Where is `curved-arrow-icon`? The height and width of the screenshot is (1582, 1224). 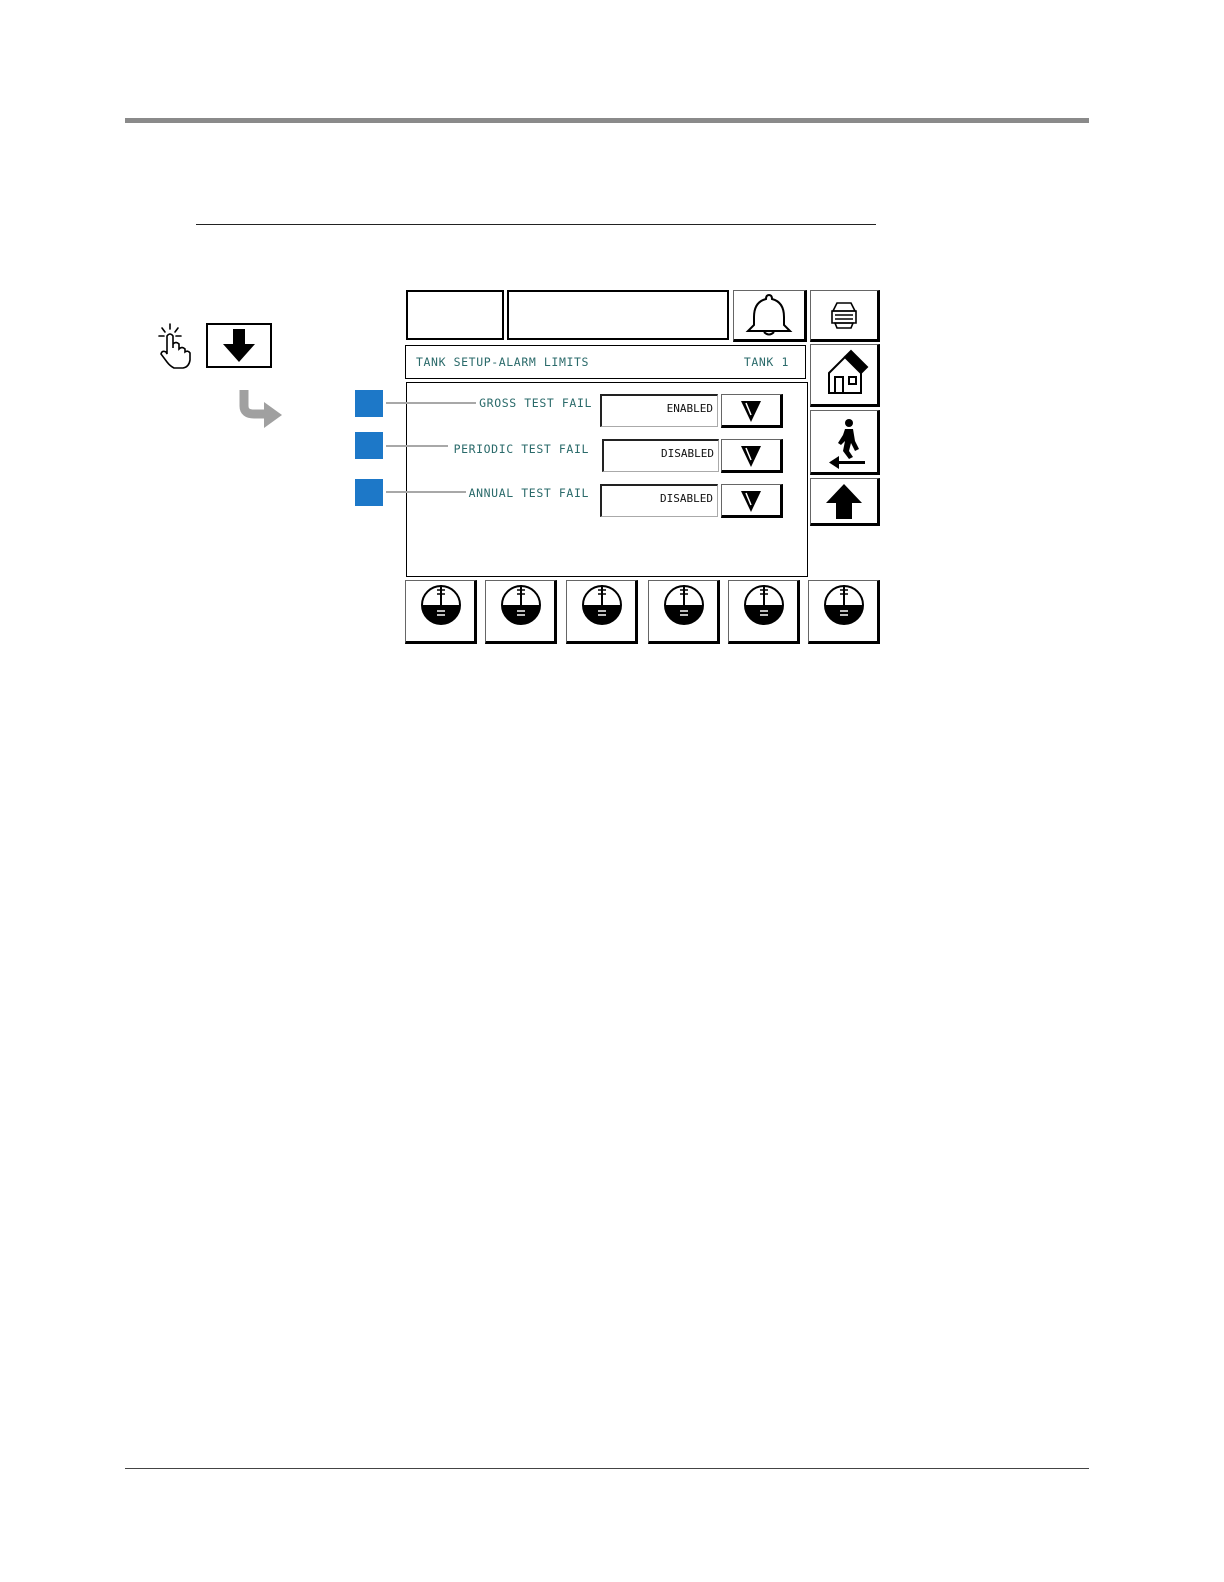 curved-arrow-icon is located at coordinates (261, 411).